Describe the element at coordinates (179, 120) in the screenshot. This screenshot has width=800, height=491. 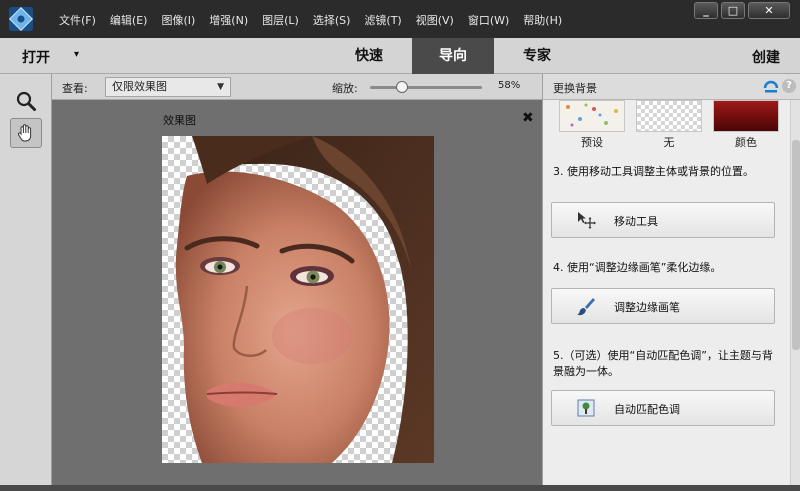
I see `document-title: 效果图` at that location.